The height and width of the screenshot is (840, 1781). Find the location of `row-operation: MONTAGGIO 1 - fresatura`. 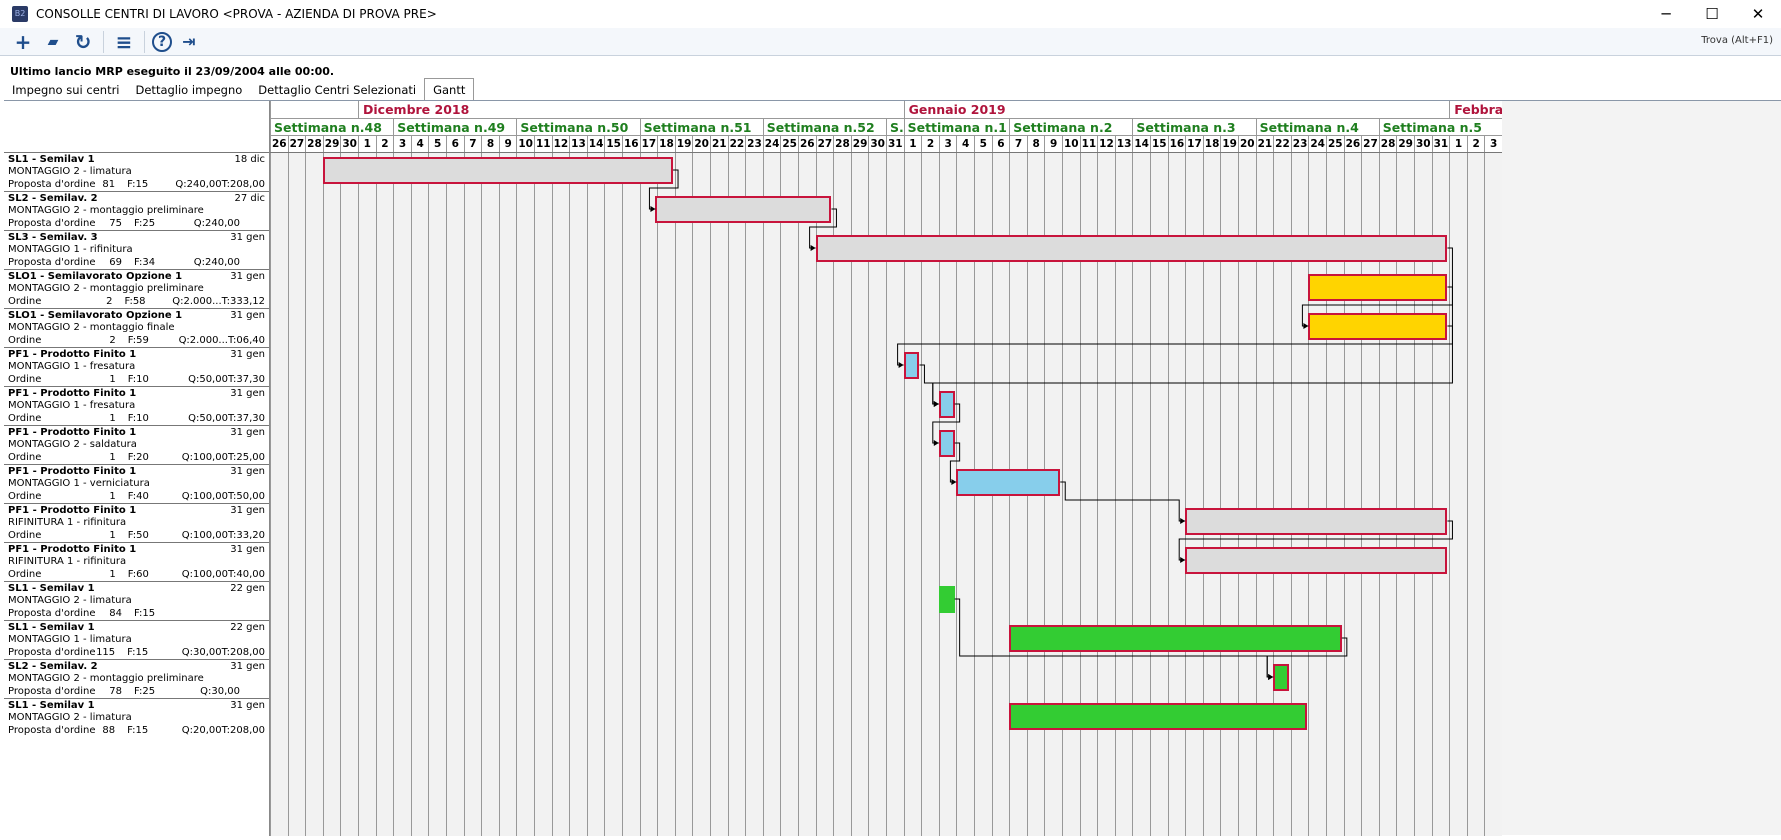

row-operation: MONTAGGIO 1 - fresatura is located at coordinates (72, 367).